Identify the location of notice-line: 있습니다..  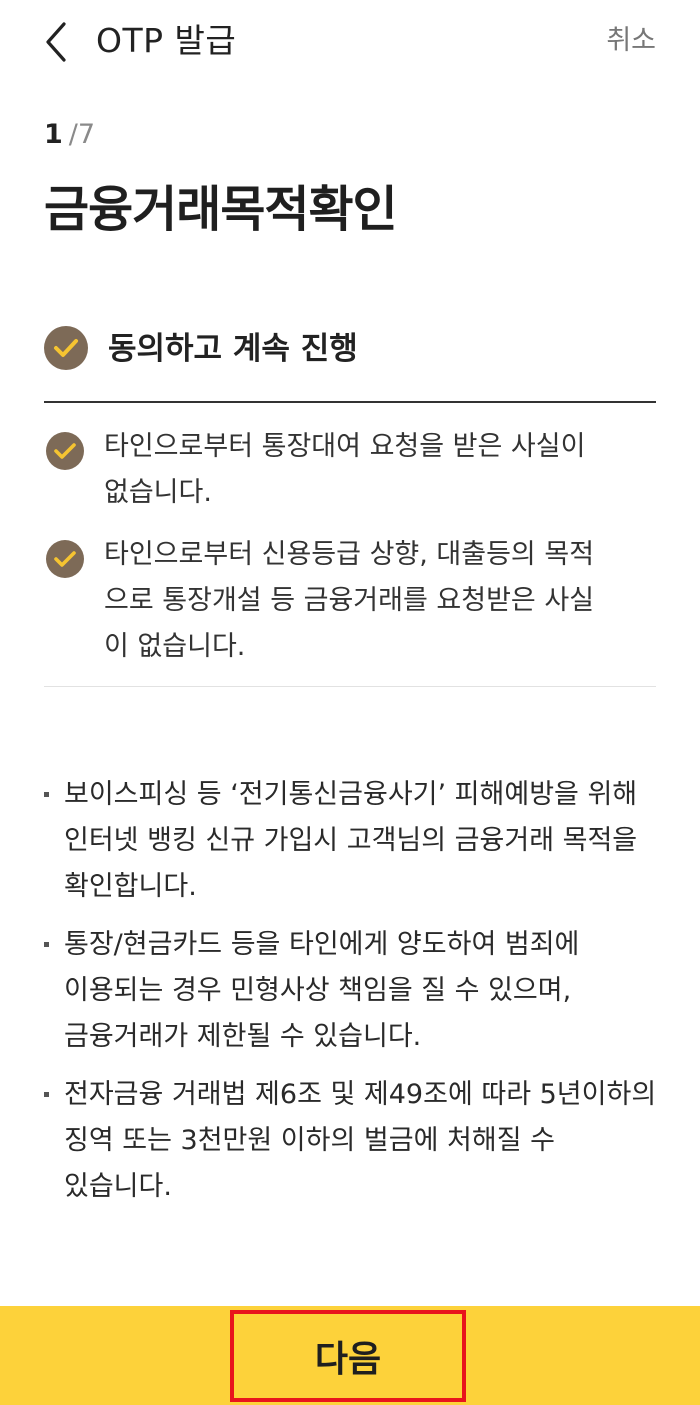
(118, 1186).